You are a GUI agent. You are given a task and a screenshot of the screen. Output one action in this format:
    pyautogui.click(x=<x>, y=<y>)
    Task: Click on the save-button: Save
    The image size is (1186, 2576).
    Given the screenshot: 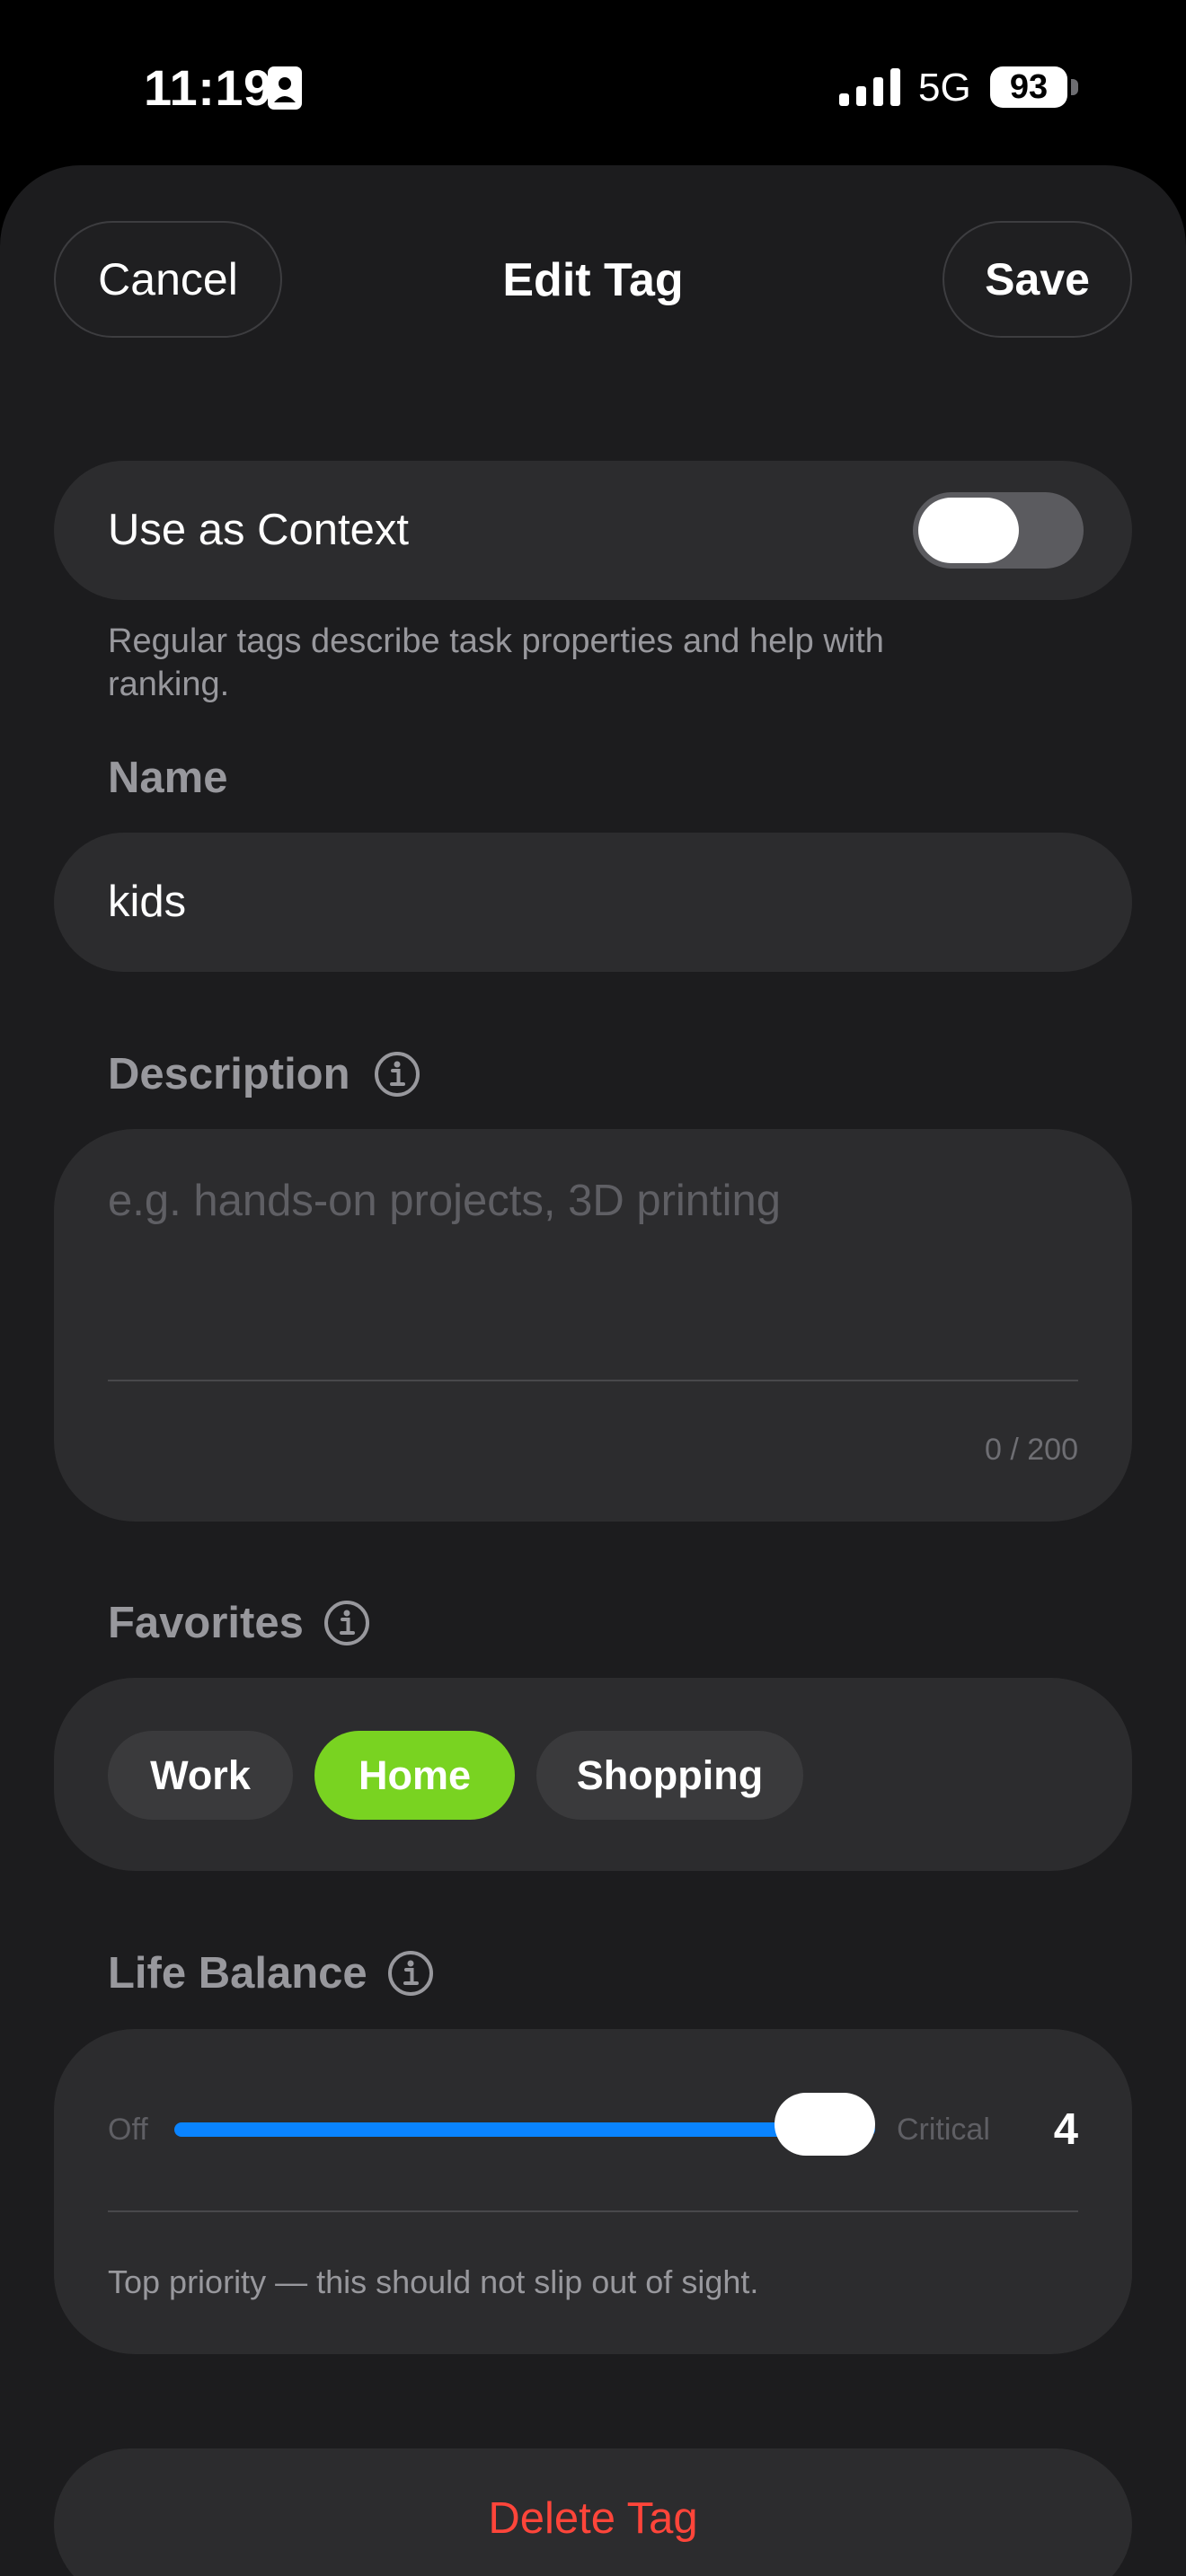 What is the action you would take?
    pyautogui.click(x=1037, y=279)
    